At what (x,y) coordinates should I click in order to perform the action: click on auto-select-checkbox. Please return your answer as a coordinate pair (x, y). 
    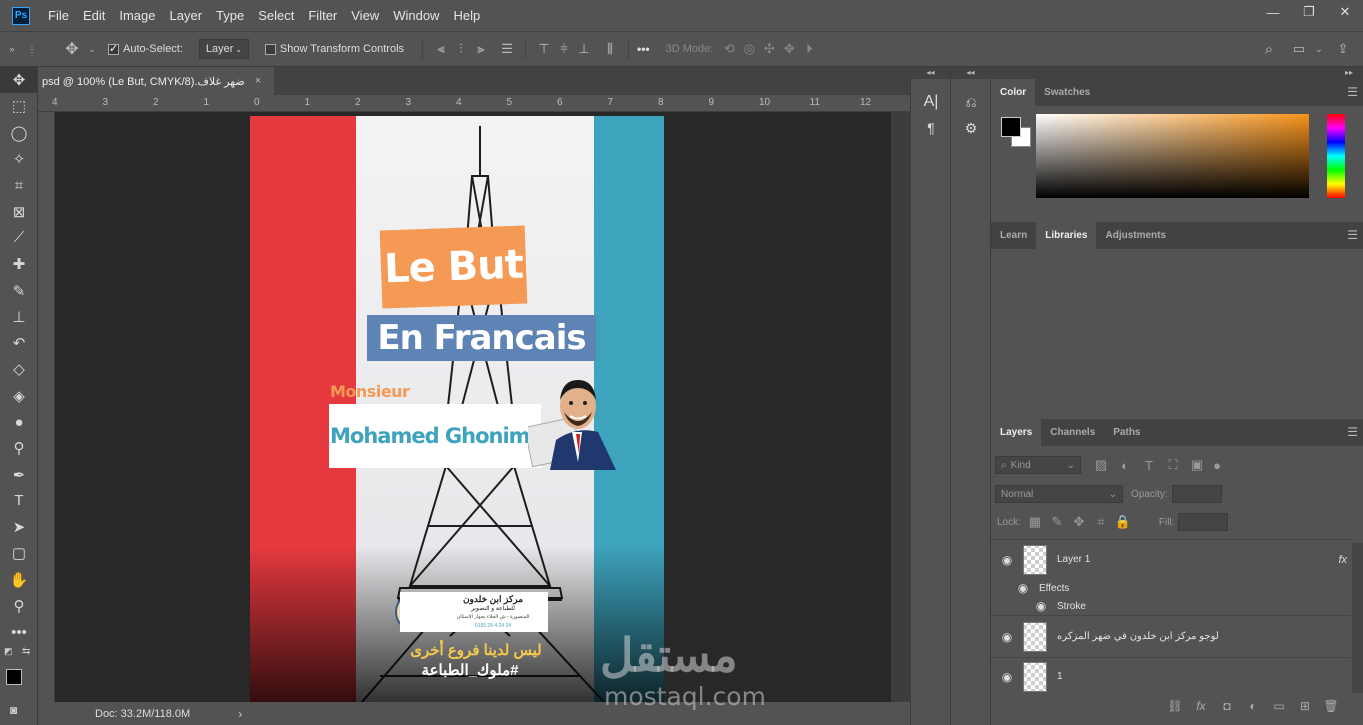
    Looking at the image, I should click on (113, 48).